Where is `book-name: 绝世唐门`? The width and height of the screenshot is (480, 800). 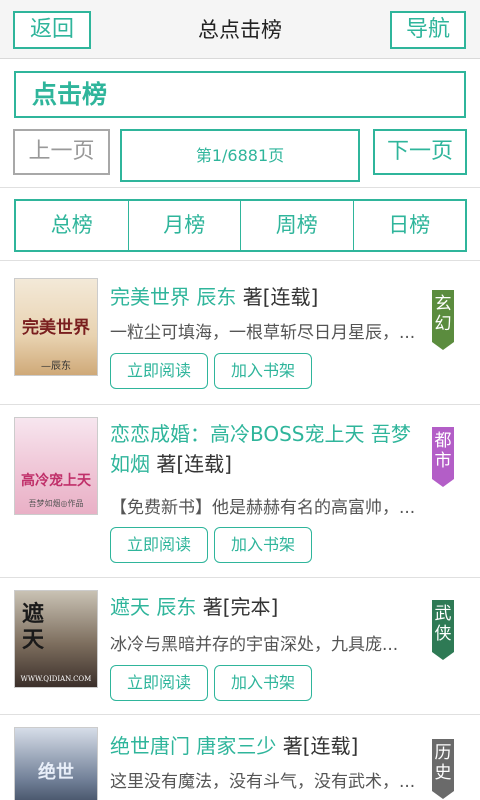 book-name: 绝世唐门 is located at coordinates (150, 746).